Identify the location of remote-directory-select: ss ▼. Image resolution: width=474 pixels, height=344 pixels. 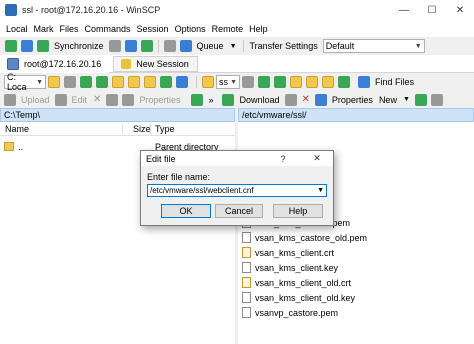
(228, 82).